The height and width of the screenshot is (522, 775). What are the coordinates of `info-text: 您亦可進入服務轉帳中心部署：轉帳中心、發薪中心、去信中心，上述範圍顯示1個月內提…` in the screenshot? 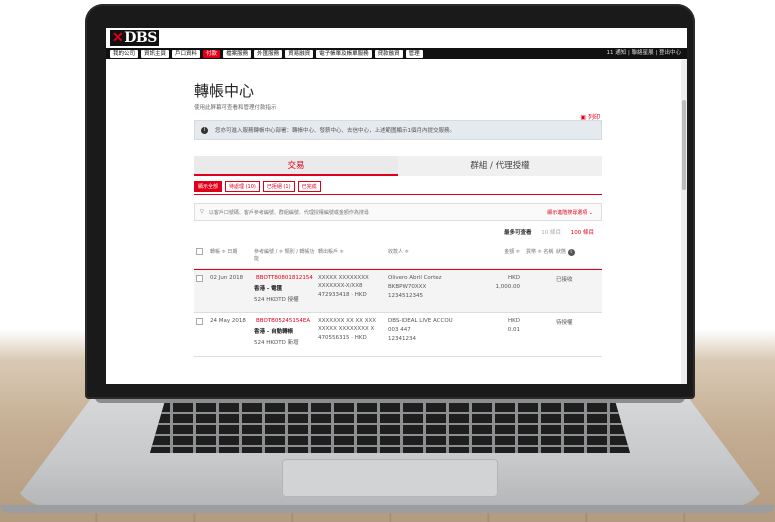 It's located at (335, 131).